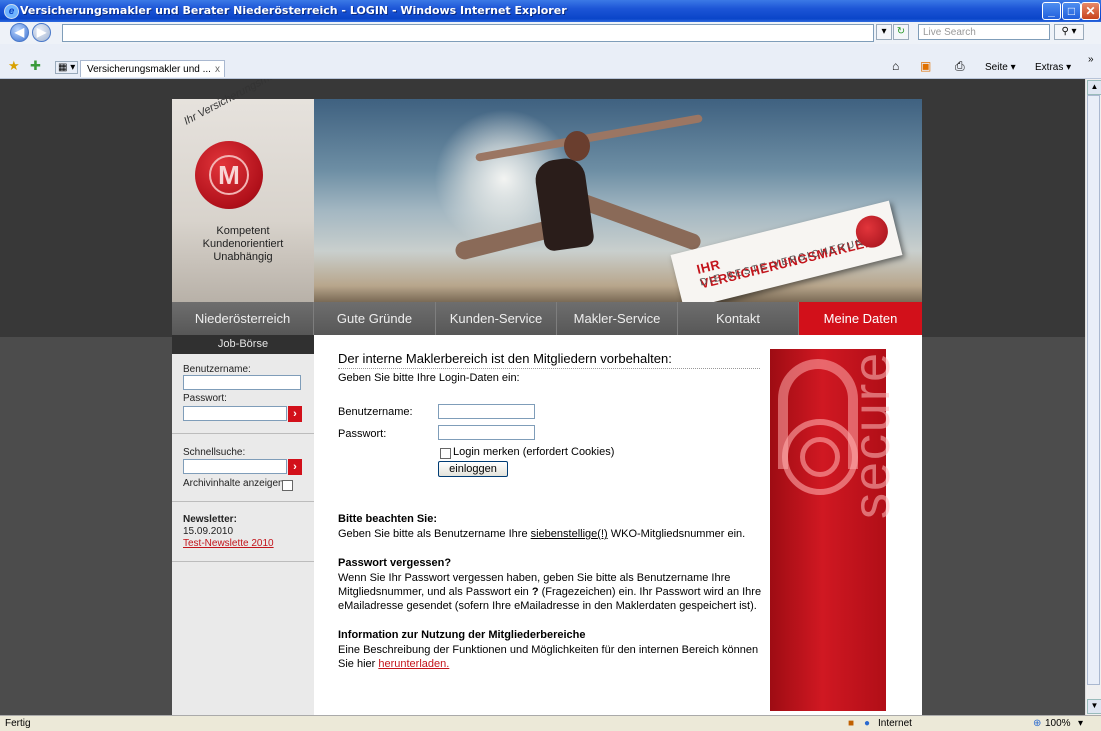 Image resolution: width=1101 pixels, height=731 pixels. I want to click on add-favorites-icon: ✚, so click(35, 66).